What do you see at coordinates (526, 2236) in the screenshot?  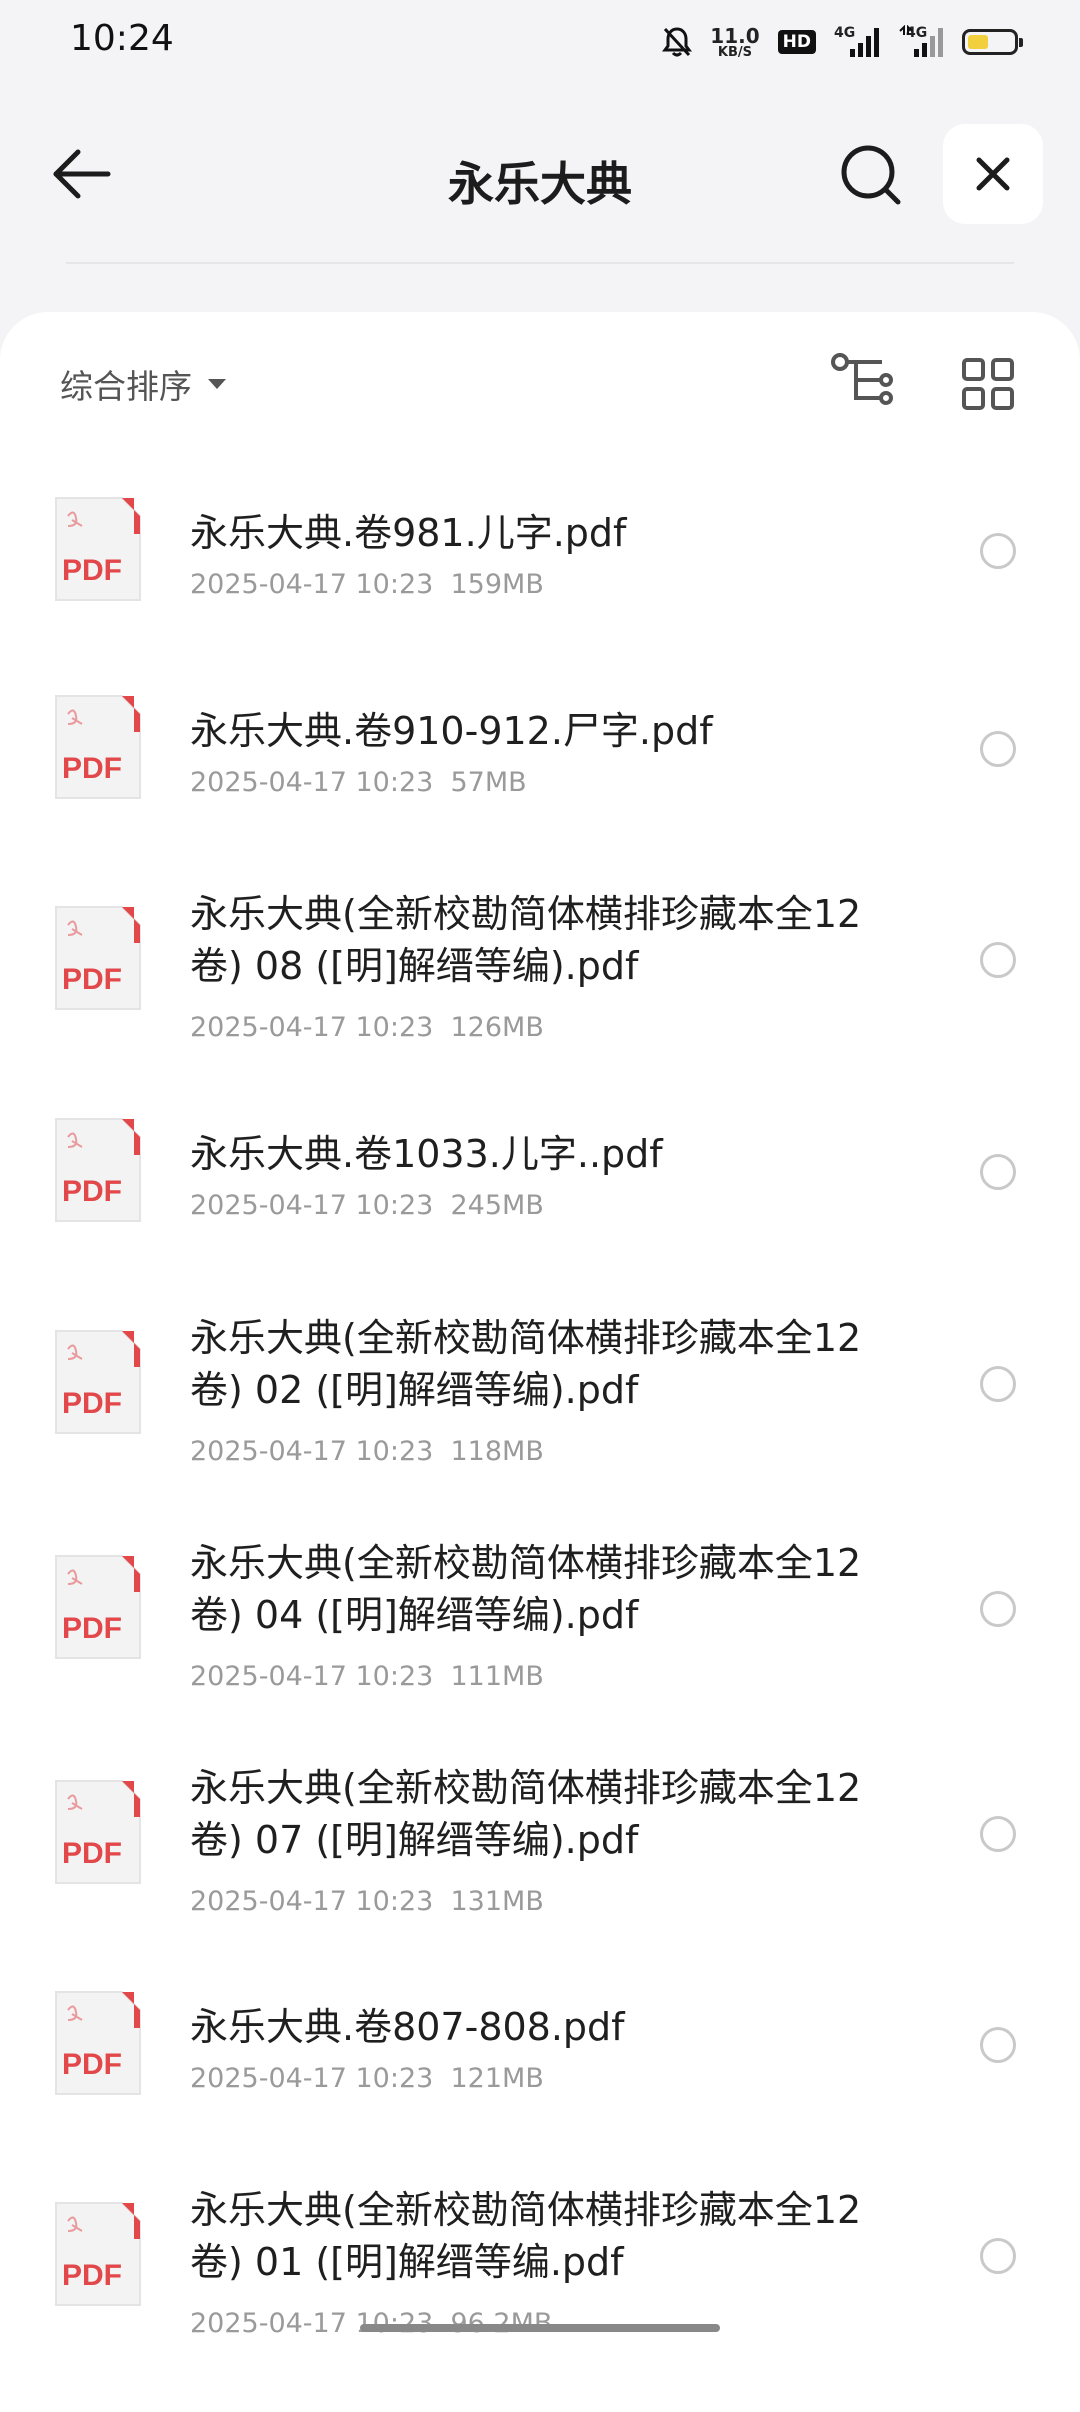 I see `file-name: 永乐大典(全新校勘简体横排珍藏本全12卷) 01 ([明]解缙等编.pdf` at bounding box center [526, 2236].